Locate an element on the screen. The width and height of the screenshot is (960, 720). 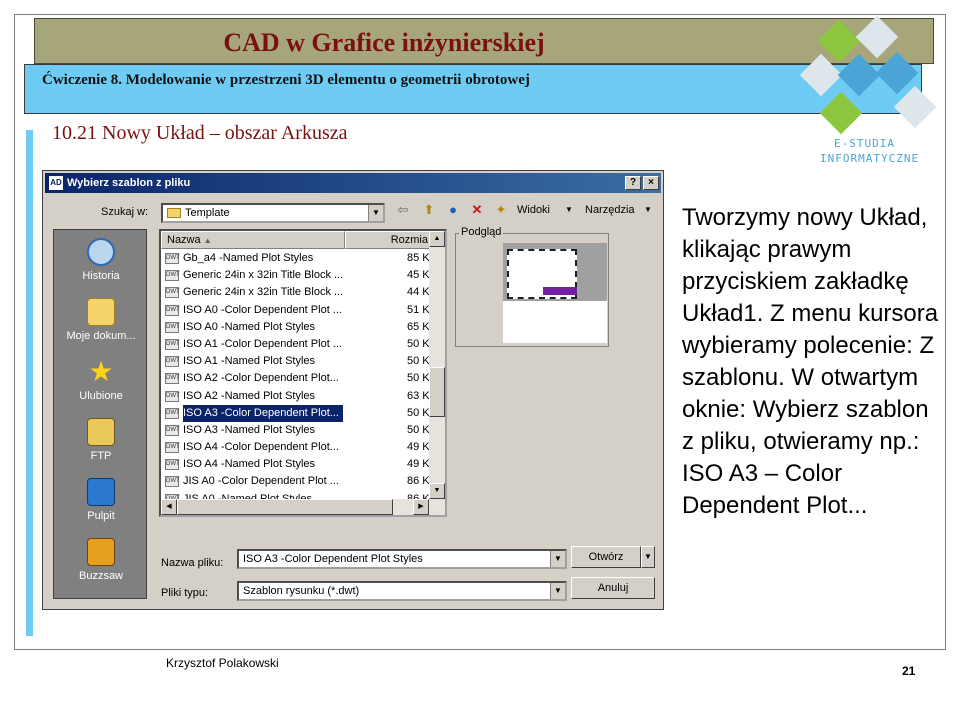
cancel-button: Anuluj is located at coordinates (613, 588).